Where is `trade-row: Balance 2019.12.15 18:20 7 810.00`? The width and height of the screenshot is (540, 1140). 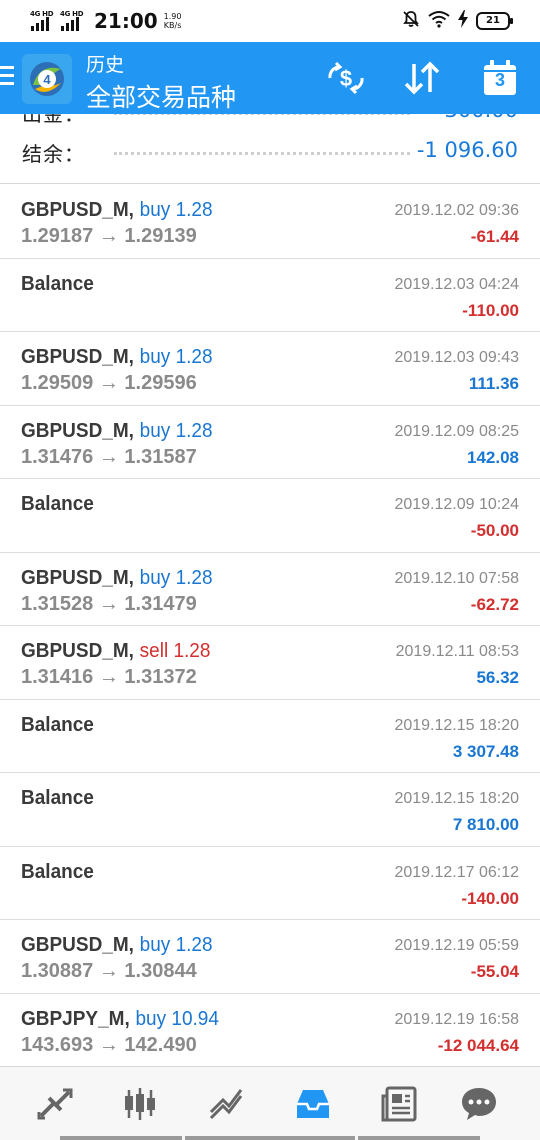 trade-row: Balance 2019.12.15 18:20 7 810.00 is located at coordinates (270, 810).